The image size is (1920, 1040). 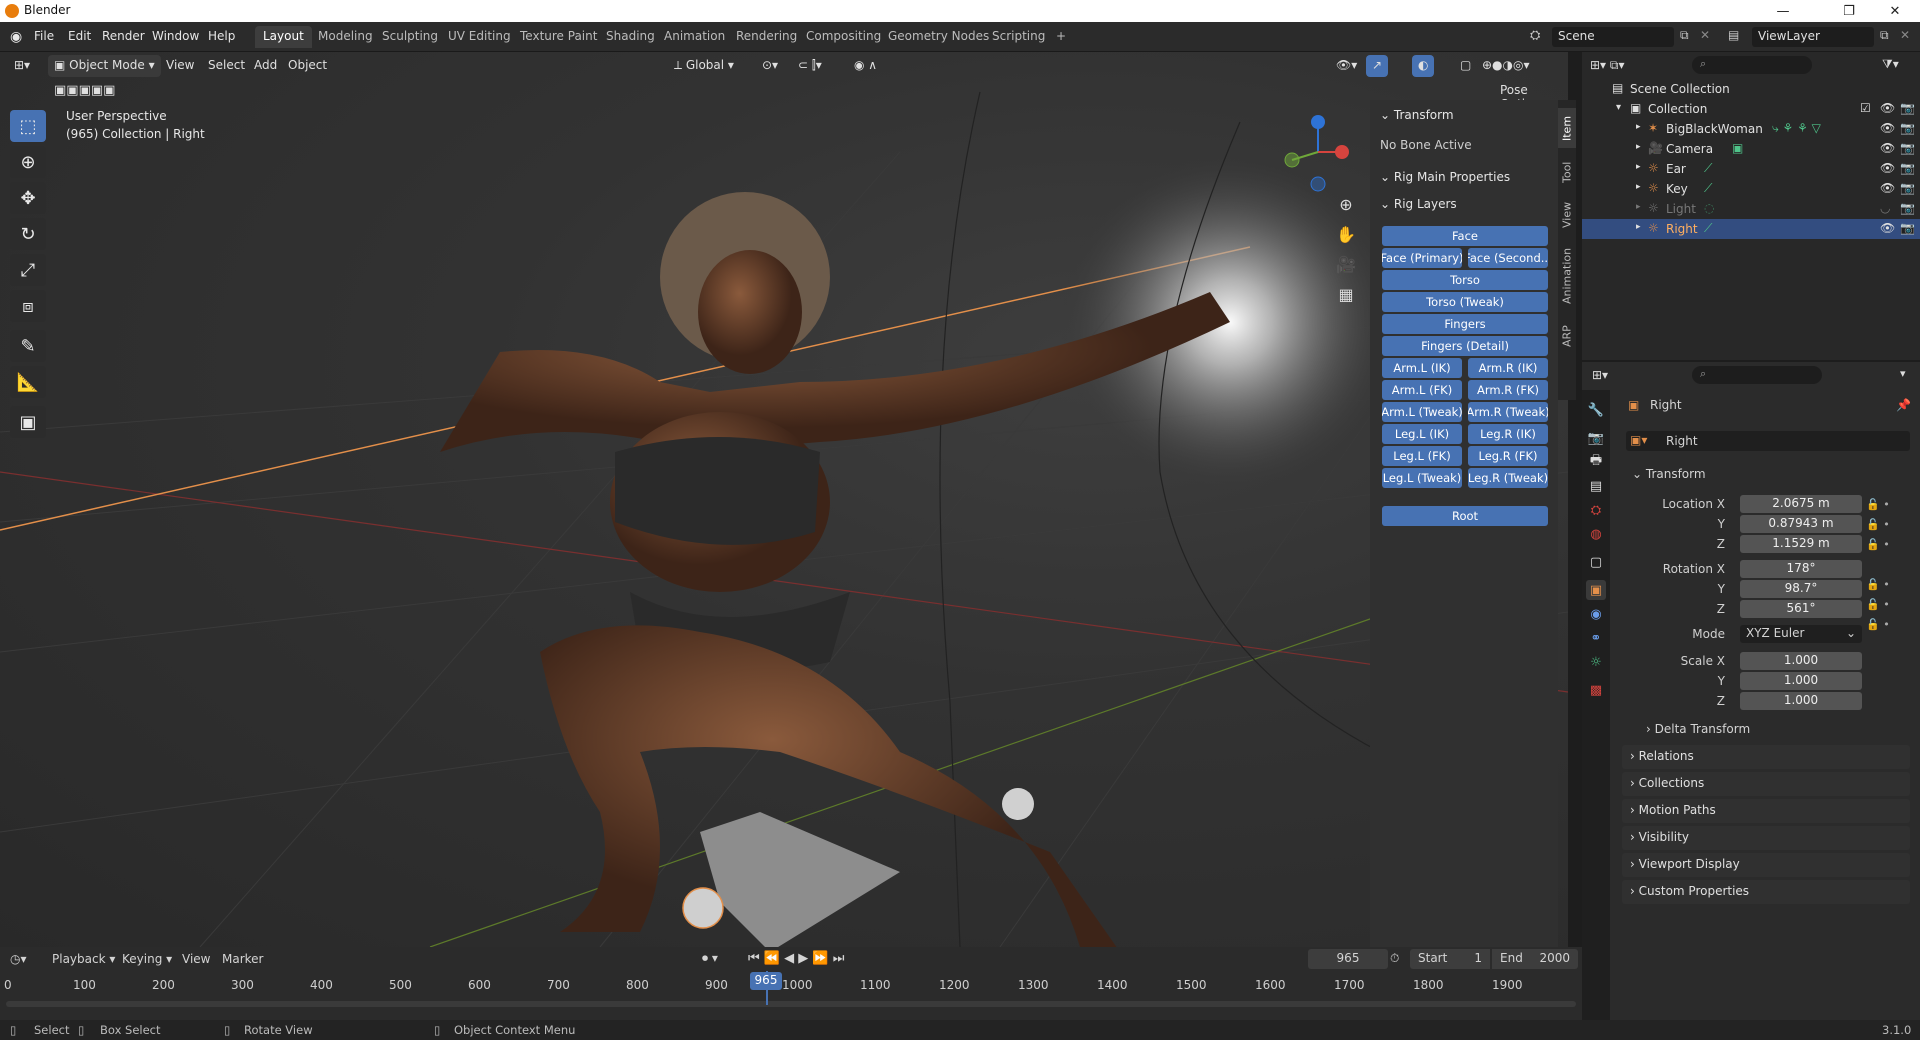 I want to click on outliner-item-light: ▸ ☼ Light ◌ ◡ 📷, so click(x=1751, y=209).